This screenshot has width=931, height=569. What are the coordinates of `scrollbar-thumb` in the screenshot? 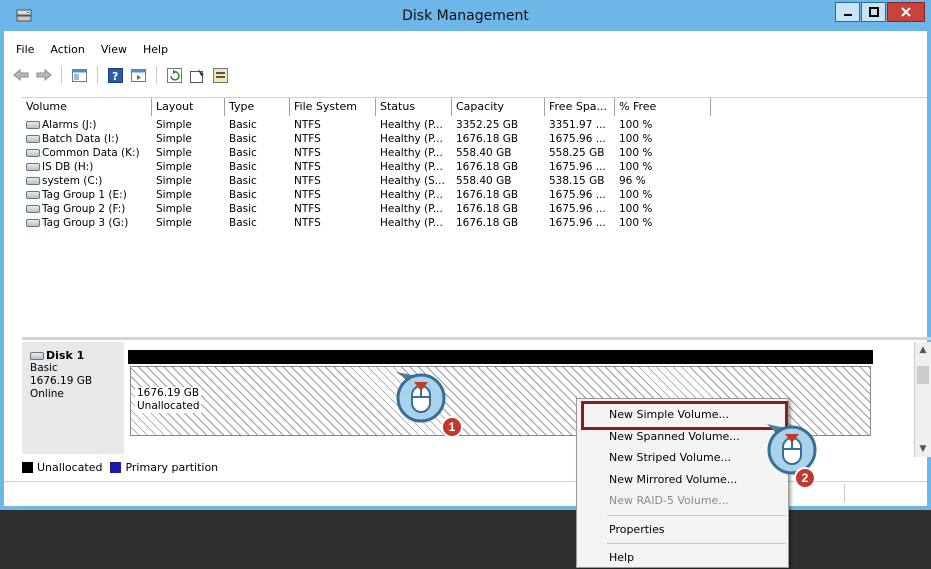 It's located at (923, 375).